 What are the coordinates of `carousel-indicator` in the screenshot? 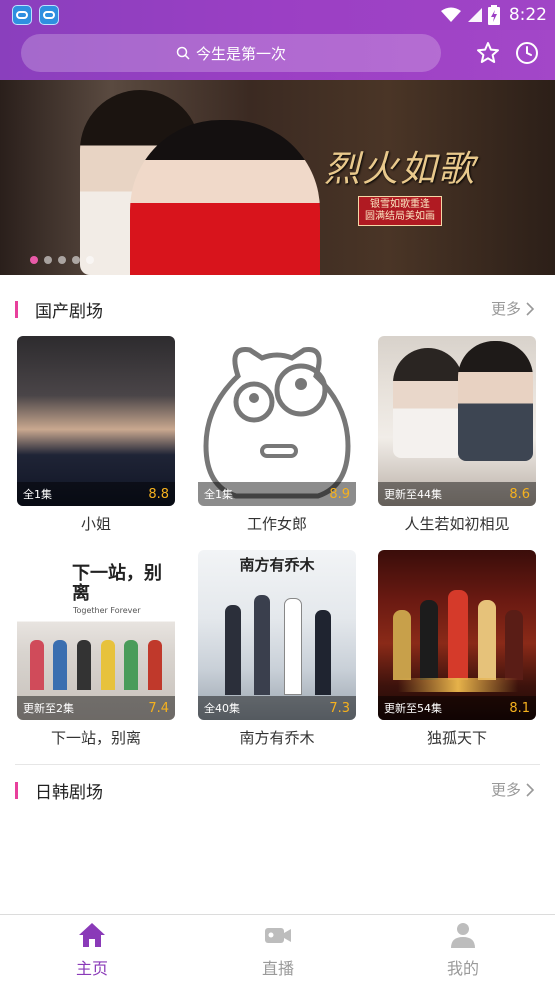 It's located at (62, 260).